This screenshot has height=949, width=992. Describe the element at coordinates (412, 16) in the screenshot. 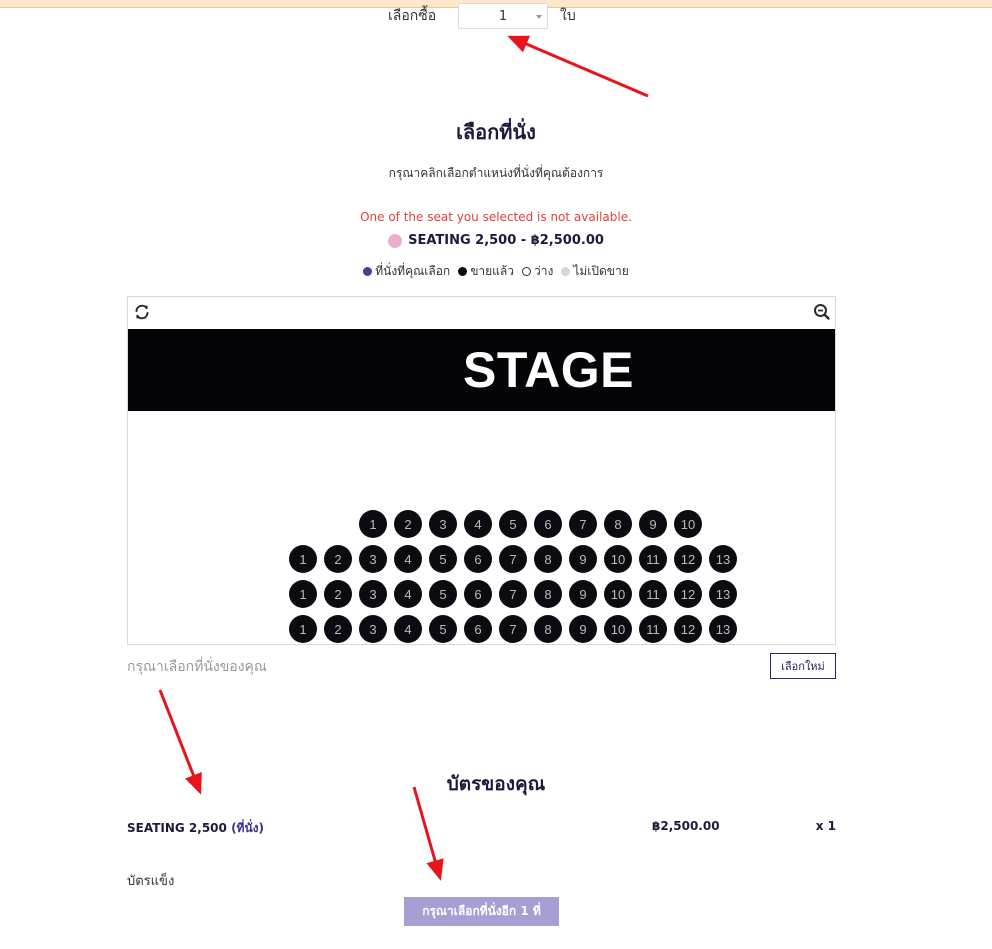

I see `quantity-label: เลือกซื้อ` at that location.